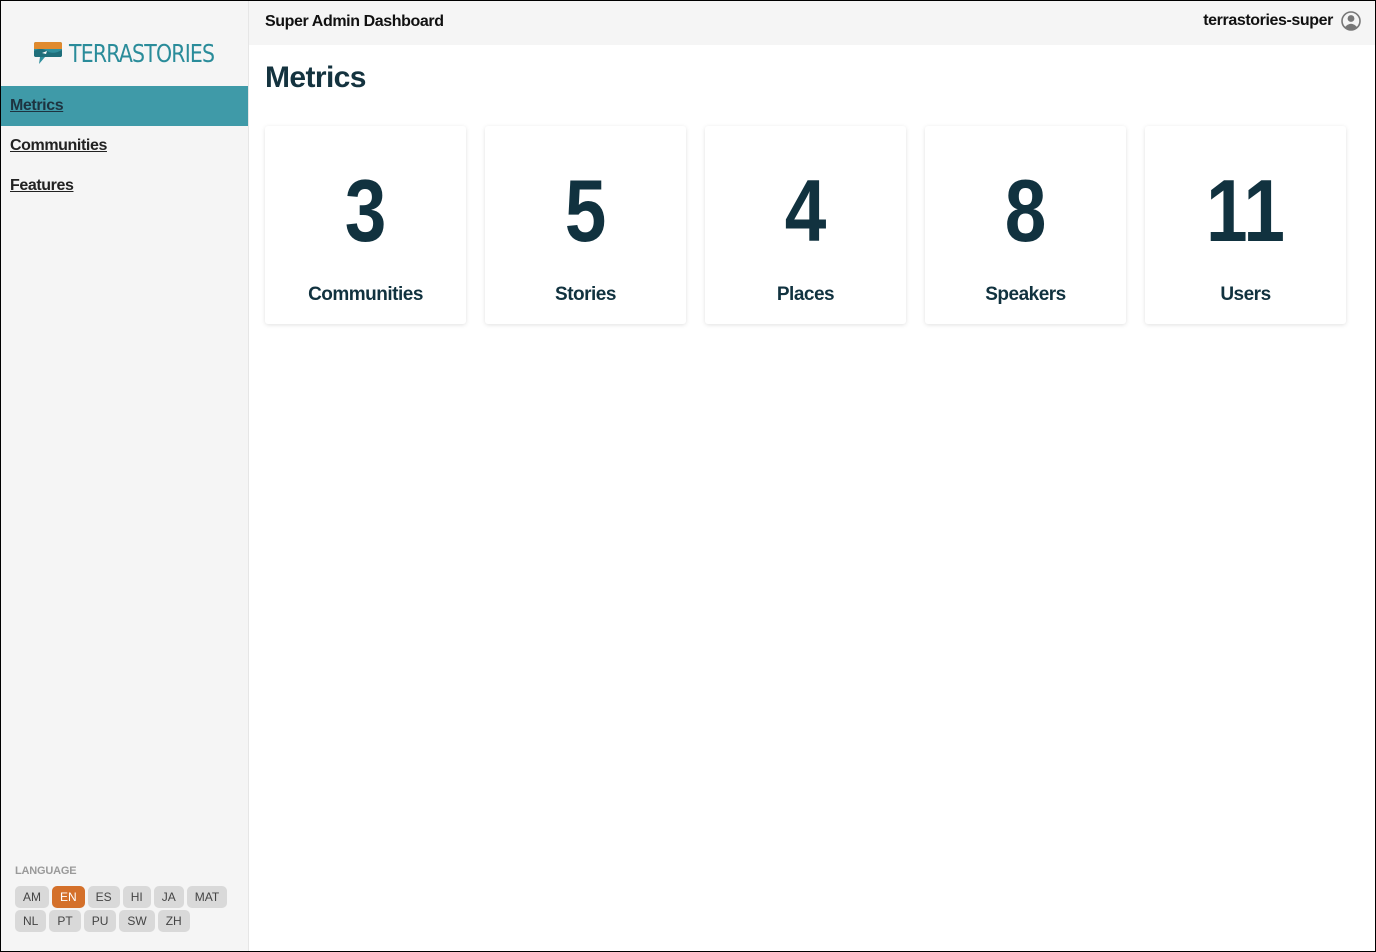  What do you see at coordinates (315, 77) in the screenshot?
I see `page-title: Metrics` at bounding box center [315, 77].